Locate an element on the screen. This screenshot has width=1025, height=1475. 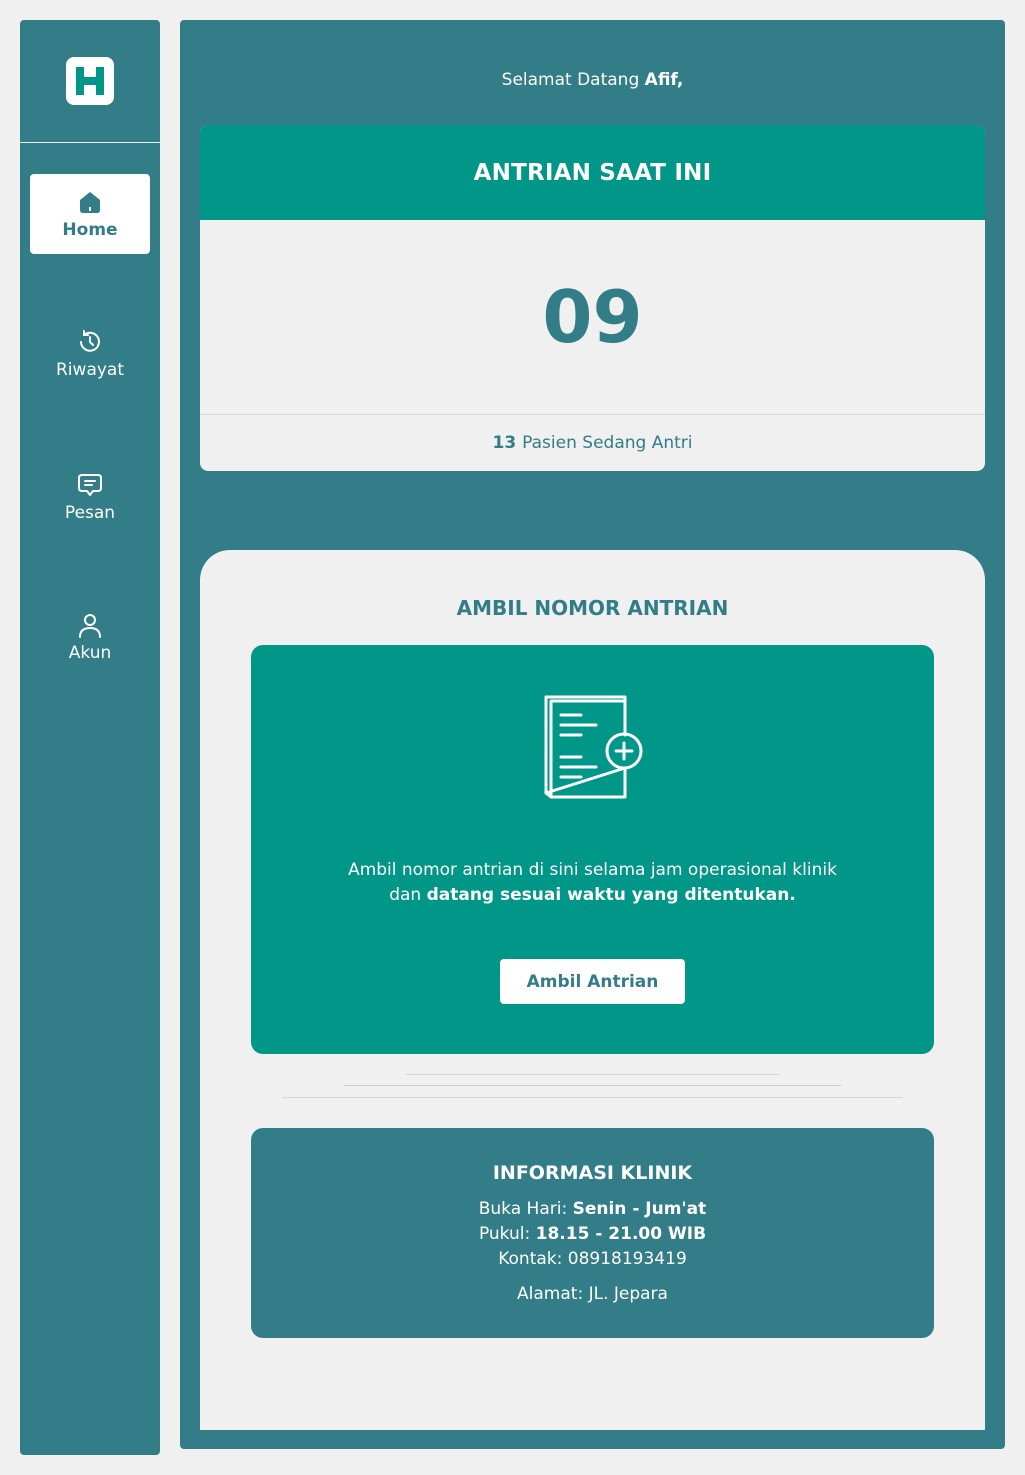
queue-waiting-info: 13 Pasien Sedang Antri is located at coordinates (592, 443).